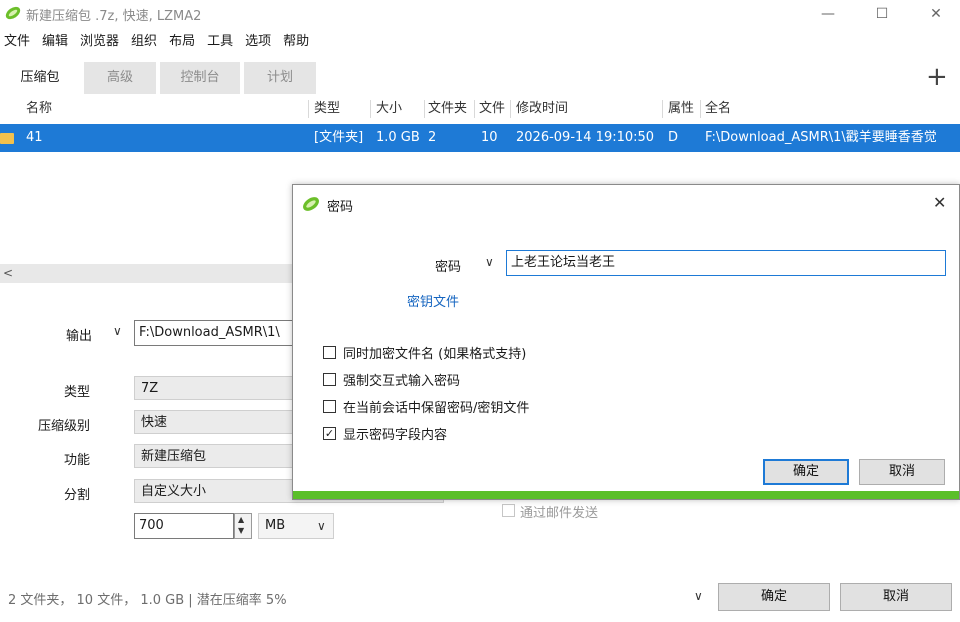  Describe the element at coordinates (147, 600) in the screenshot. I see `status-text: 2 文件夹， 10 文件， 1.0 GB | 潜在压缩率 5%` at that location.